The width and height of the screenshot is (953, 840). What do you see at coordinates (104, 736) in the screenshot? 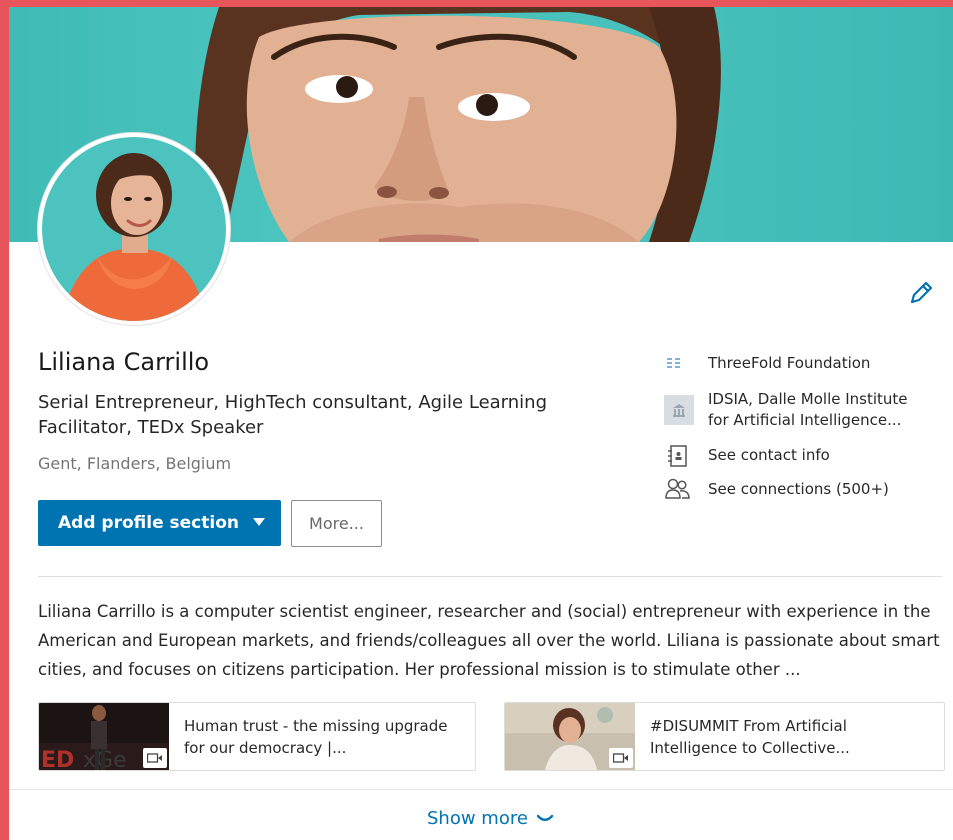
I see `media-thumbnail-image: ED xGe` at bounding box center [104, 736].